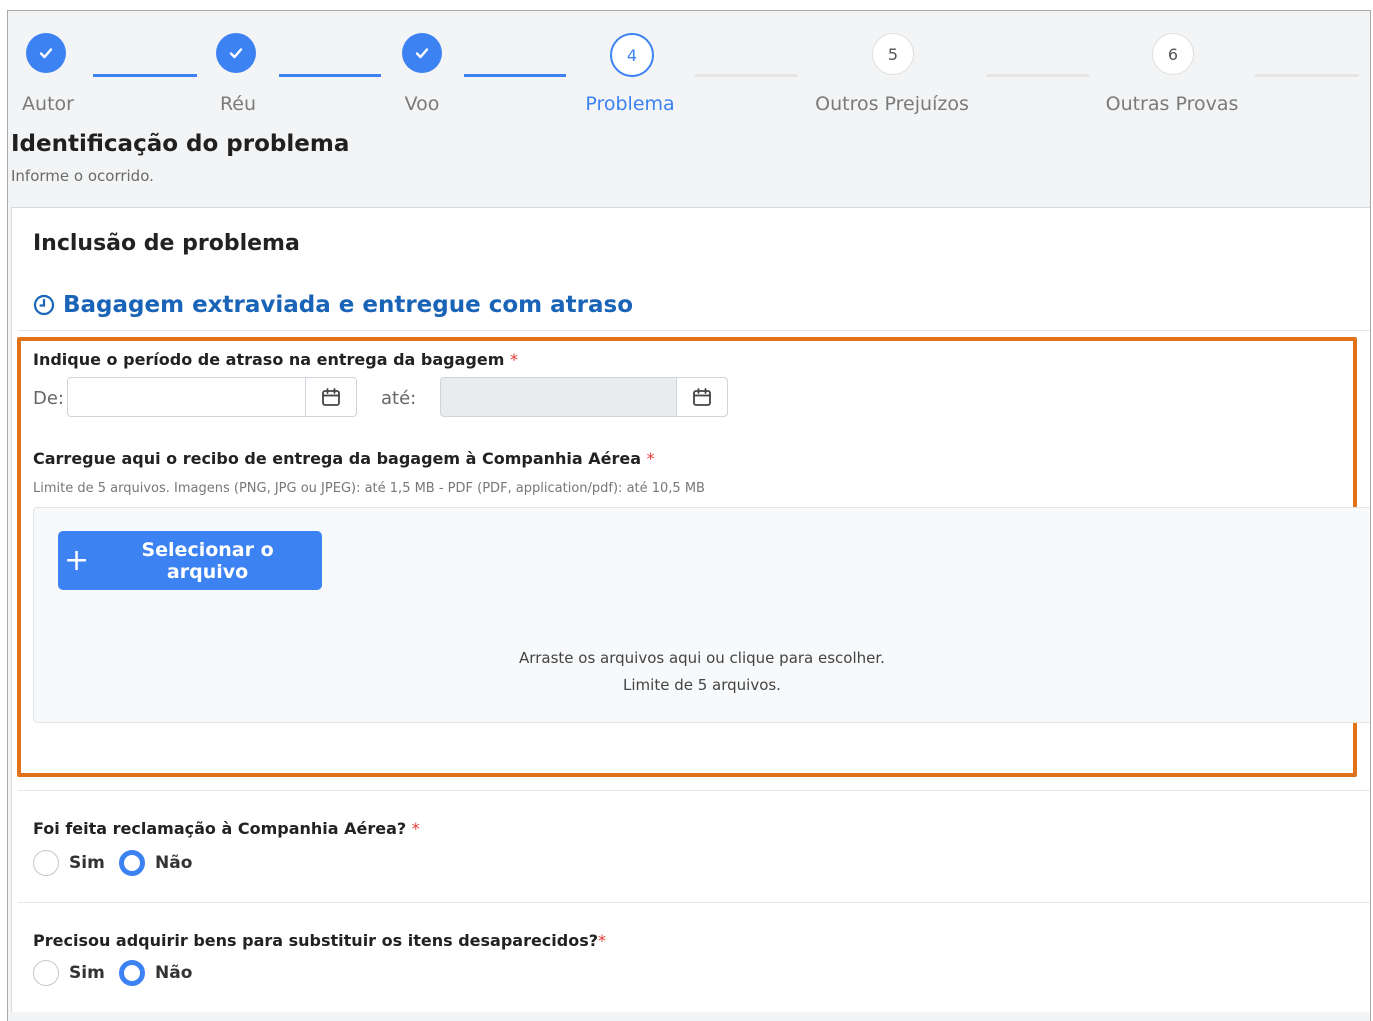  Describe the element at coordinates (399, 398) in the screenshot. I see `to-label: até:` at that location.